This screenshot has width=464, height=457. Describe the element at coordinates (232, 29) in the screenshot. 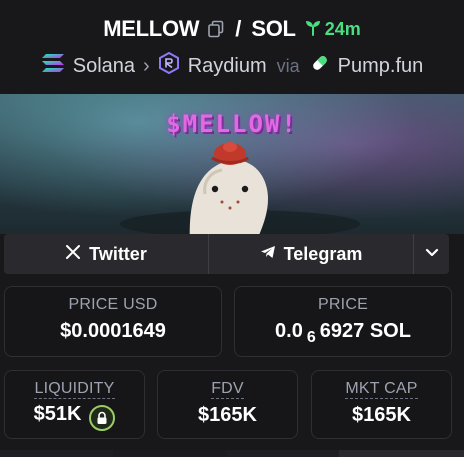

I see `pair-title-row: MELLOW / SOL 24m` at that location.